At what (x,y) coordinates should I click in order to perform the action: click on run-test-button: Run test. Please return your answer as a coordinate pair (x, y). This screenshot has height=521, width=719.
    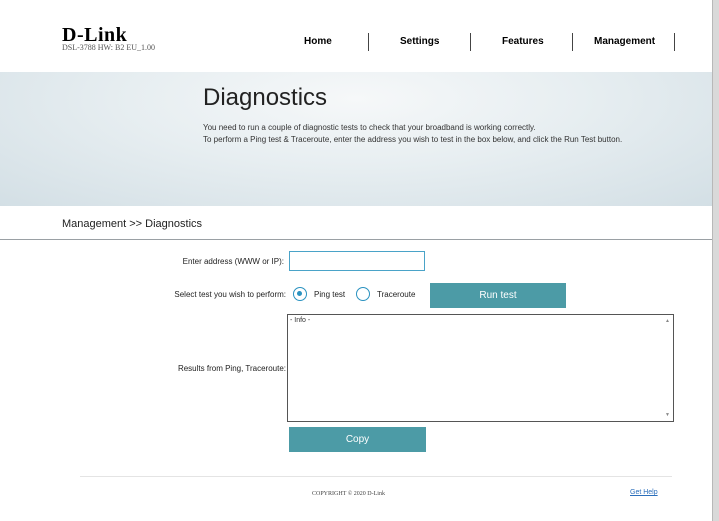
    Looking at the image, I should click on (498, 295).